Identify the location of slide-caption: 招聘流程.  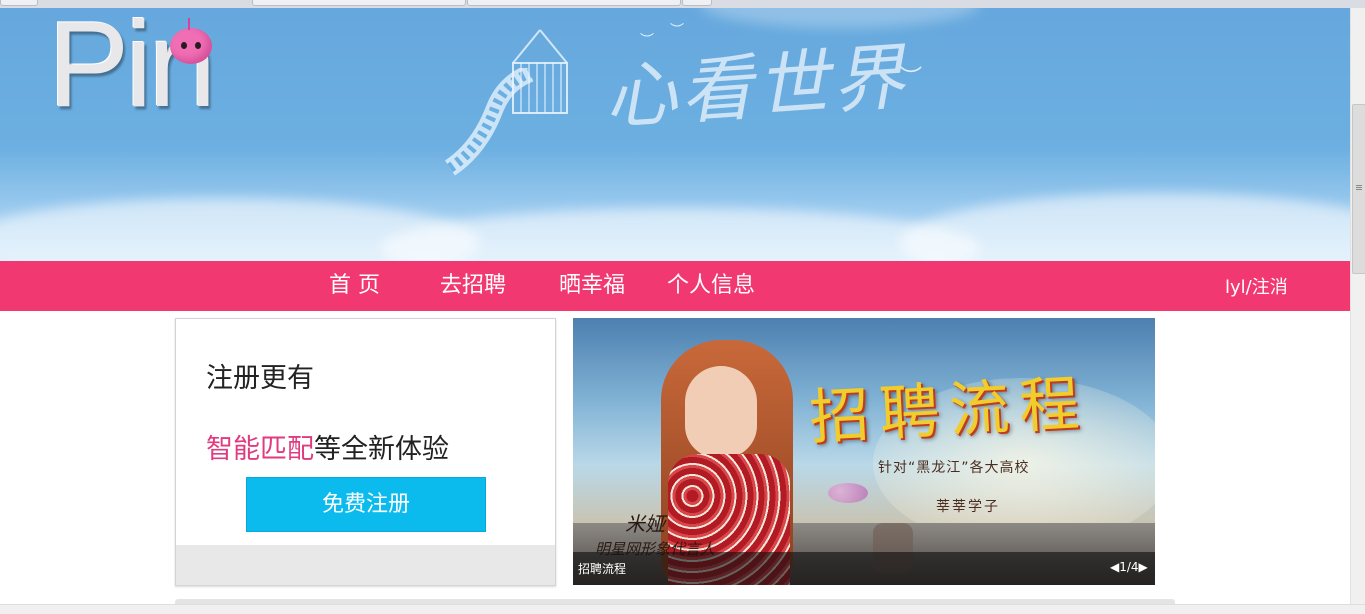
(602, 569).